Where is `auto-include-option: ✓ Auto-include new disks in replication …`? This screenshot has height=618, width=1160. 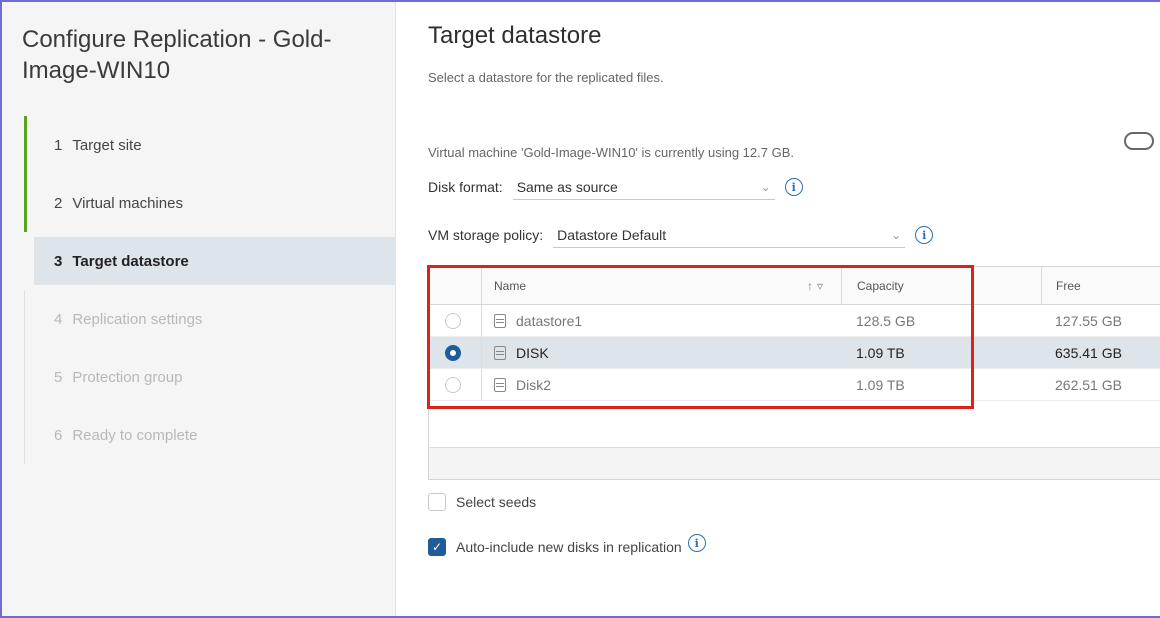 auto-include-option: ✓ Auto-include new disks in replication … is located at coordinates (567, 545).